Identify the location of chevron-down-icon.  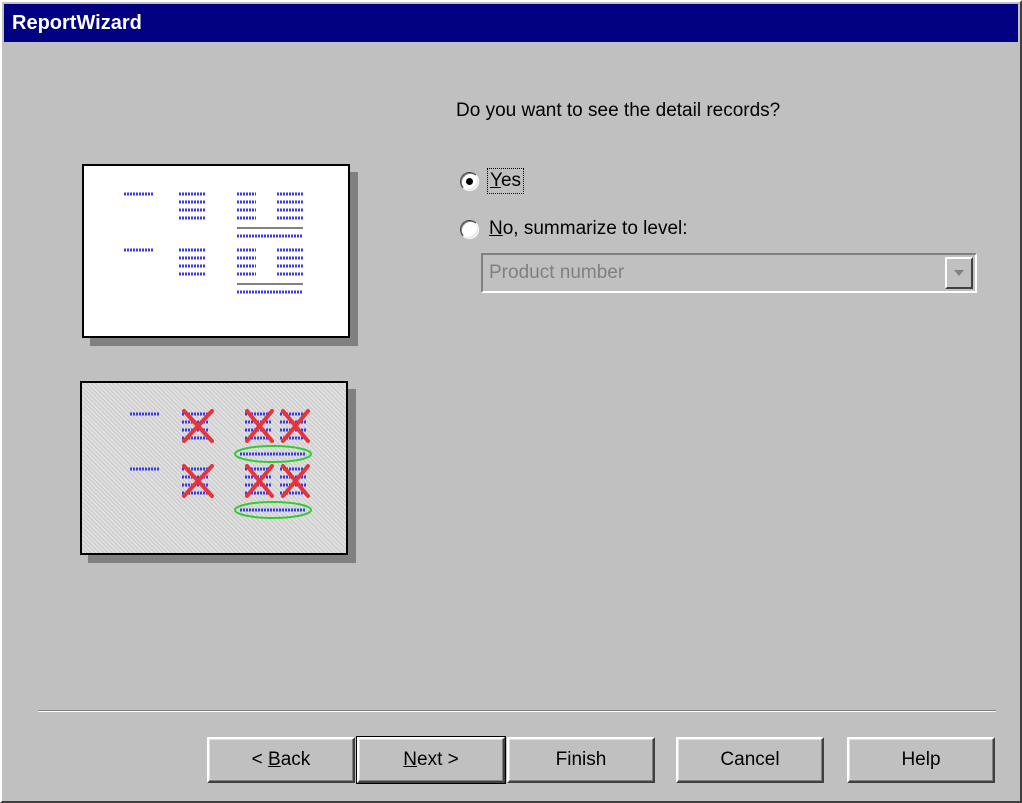
(959, 273).